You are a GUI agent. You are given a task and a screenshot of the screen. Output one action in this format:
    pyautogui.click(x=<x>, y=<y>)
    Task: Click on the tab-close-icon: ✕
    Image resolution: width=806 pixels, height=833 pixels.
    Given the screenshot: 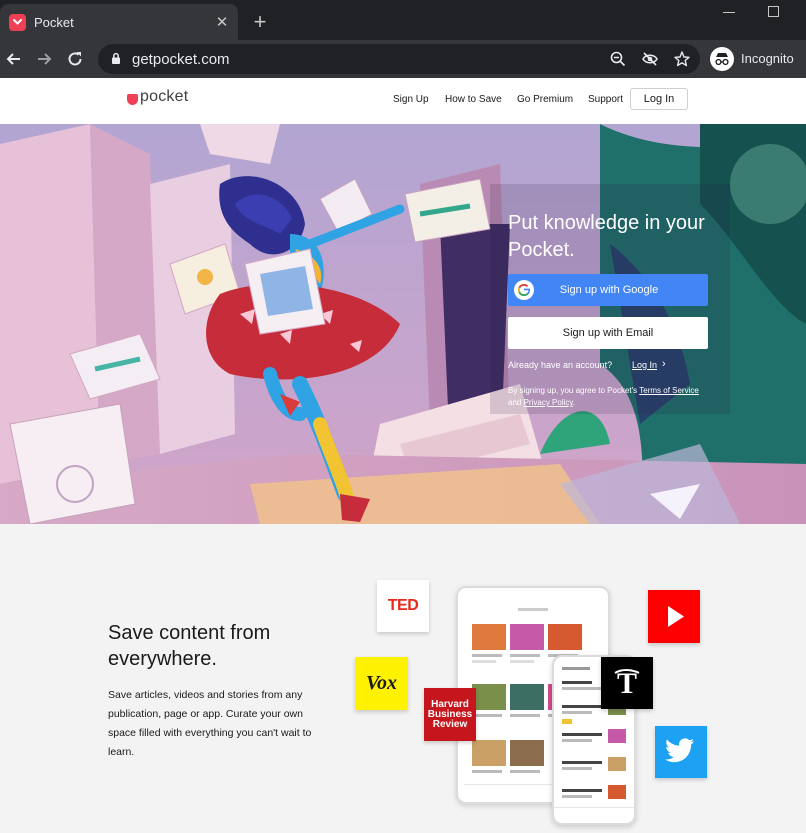 What is the action you would take?
    pyautogui.click(x=222, y=23)
    